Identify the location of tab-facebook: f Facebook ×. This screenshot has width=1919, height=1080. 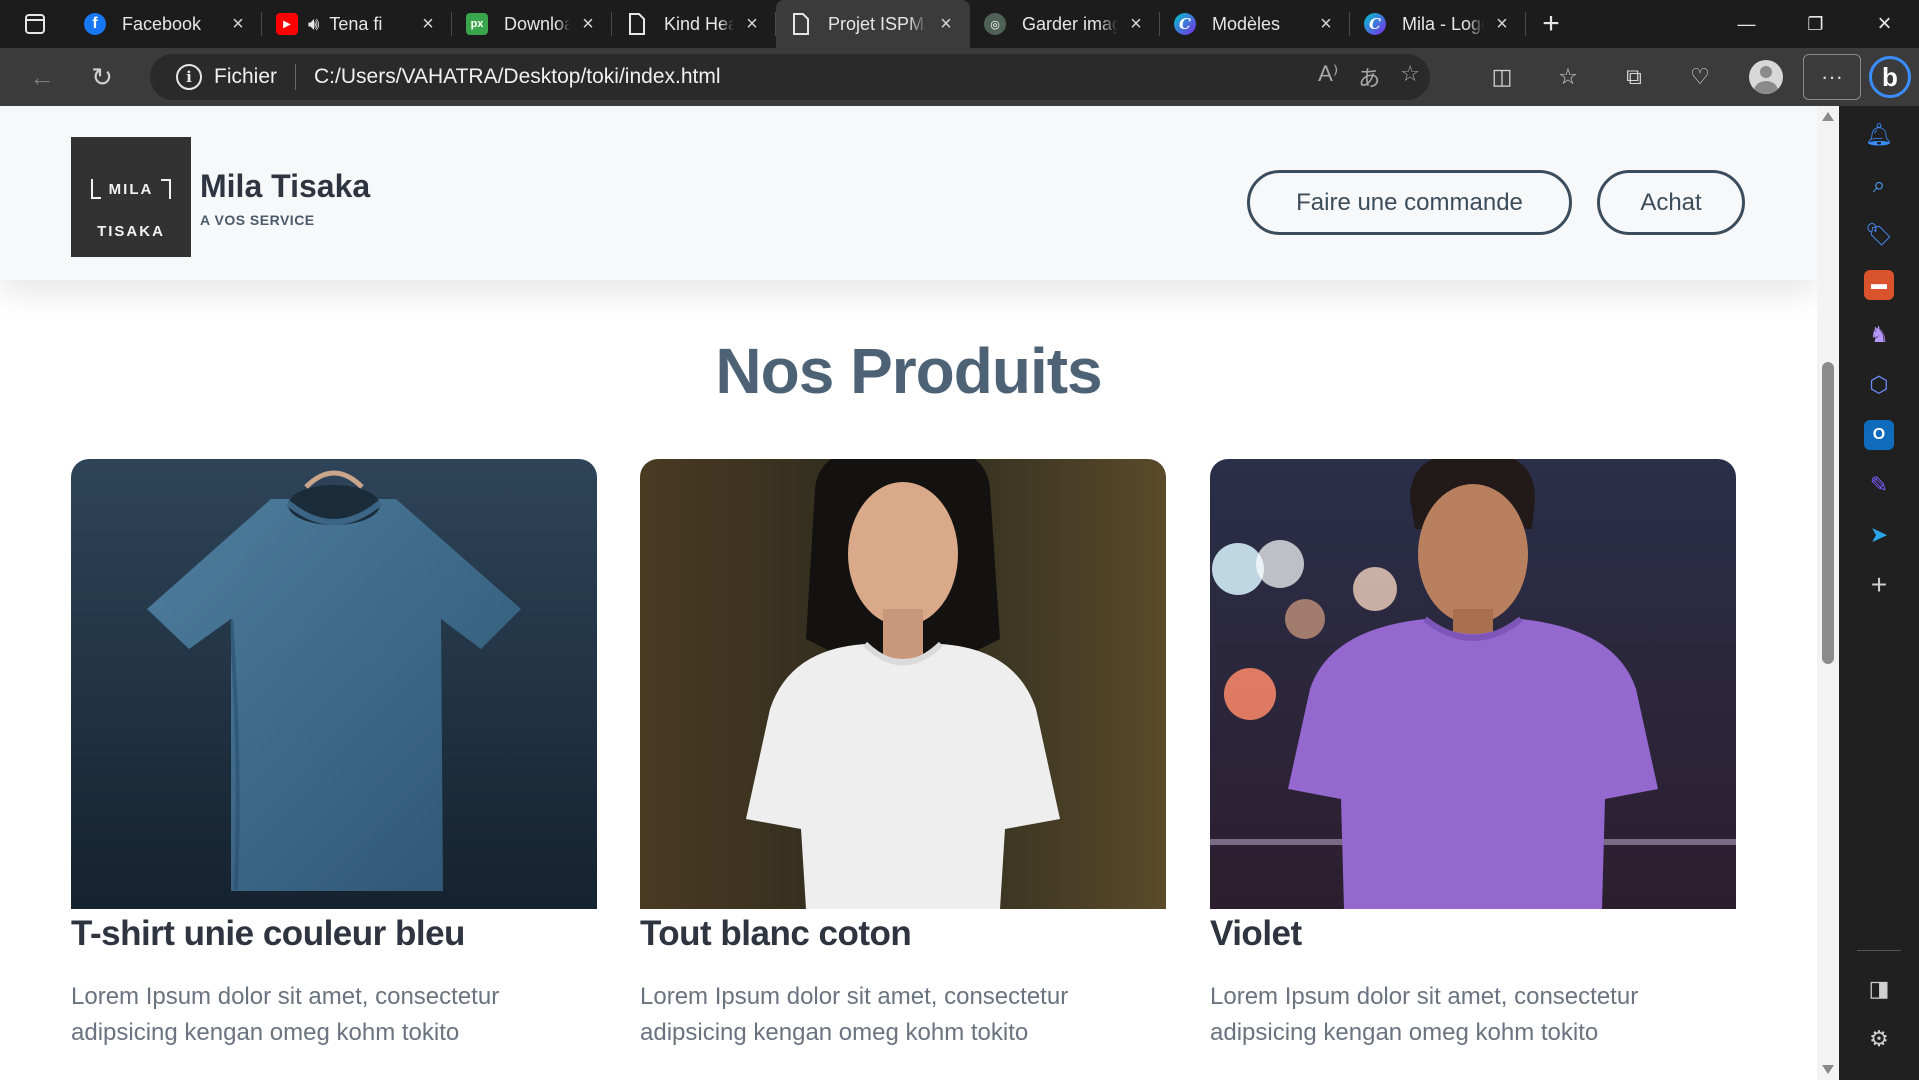
(166, 24).